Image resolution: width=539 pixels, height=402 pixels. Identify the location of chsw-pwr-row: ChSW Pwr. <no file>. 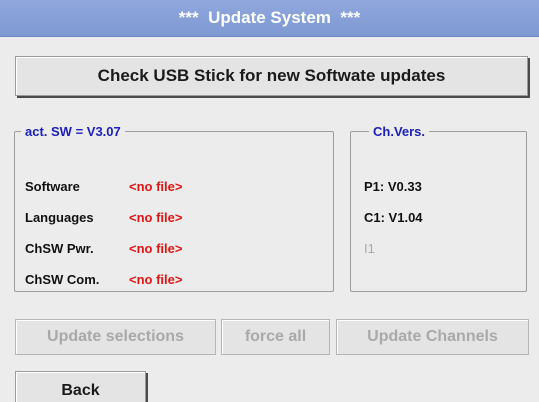
(103, 248).